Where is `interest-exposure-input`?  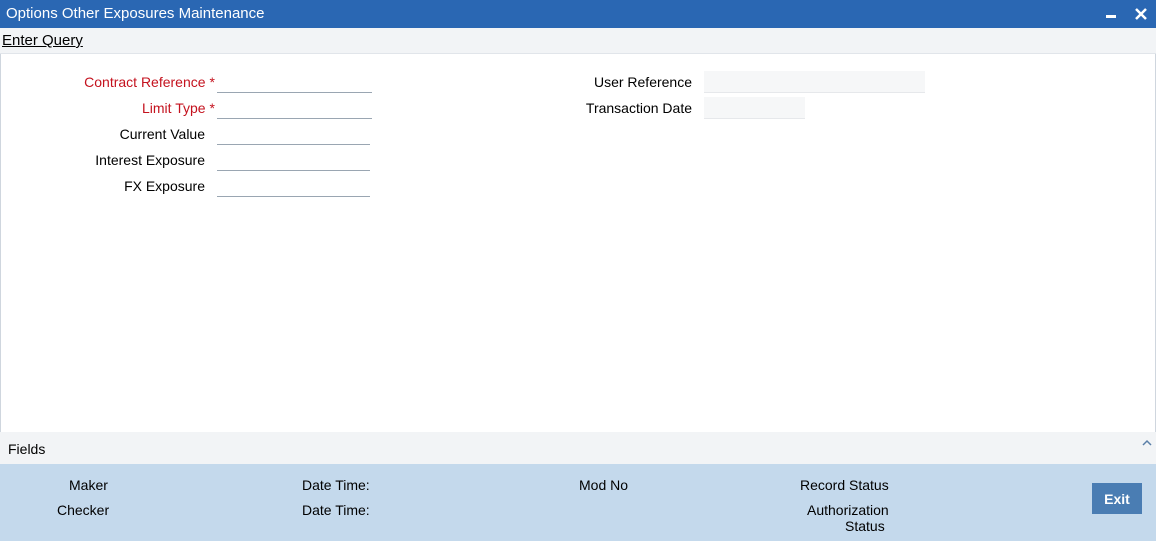
interest-exposure-input is located at coordinates (293, 160).